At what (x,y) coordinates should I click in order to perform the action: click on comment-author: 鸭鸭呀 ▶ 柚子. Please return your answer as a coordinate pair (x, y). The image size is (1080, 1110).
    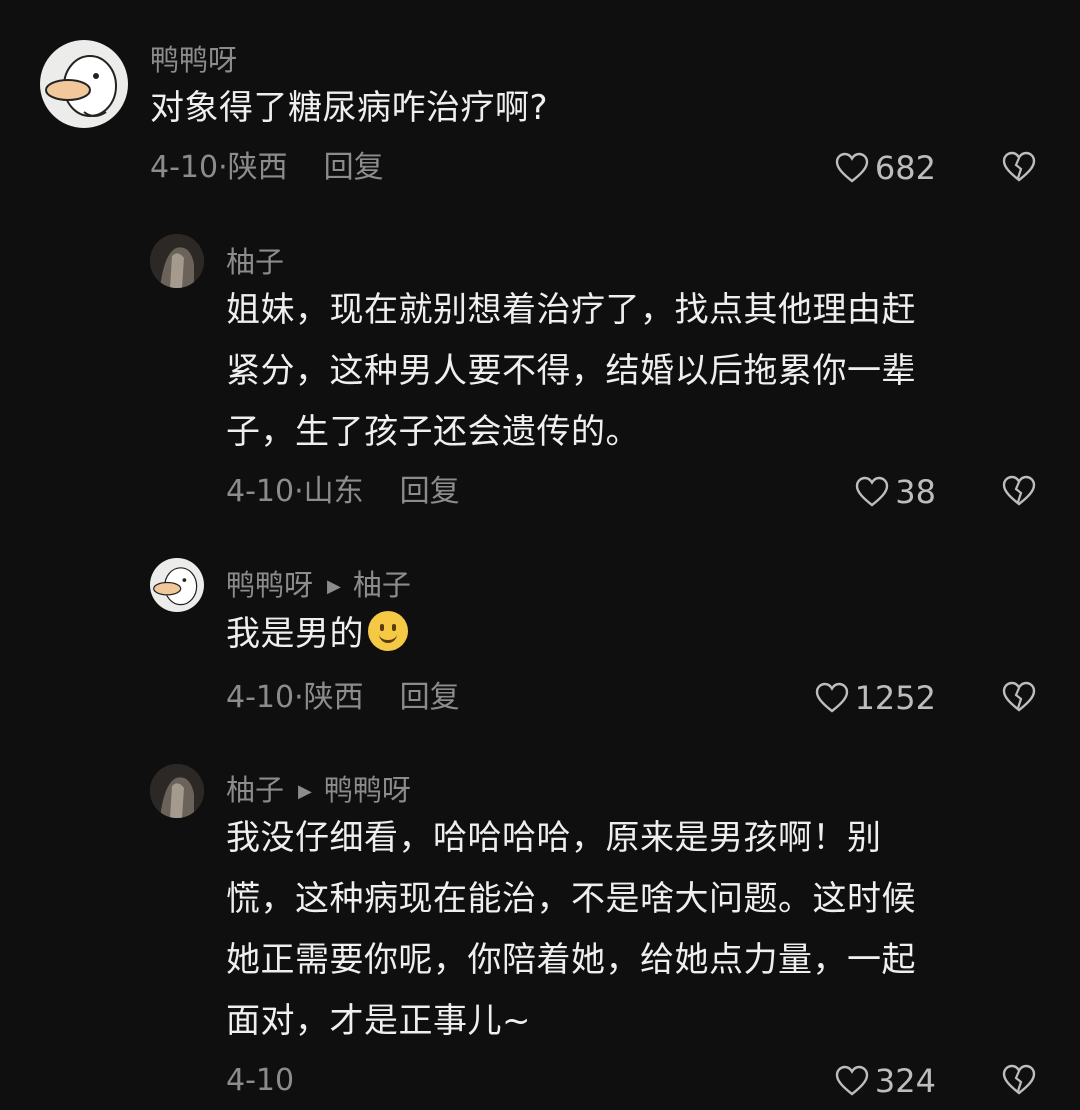
    Looking at the image, I should click on (318, 586).